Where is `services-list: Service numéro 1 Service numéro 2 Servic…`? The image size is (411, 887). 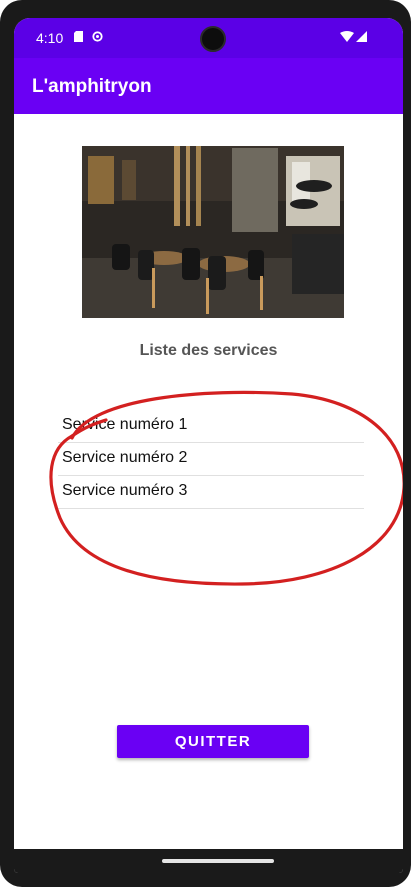
services-list: Service numéro 1 Service numéro 2 Servic… is located at coordinates (211, 459).